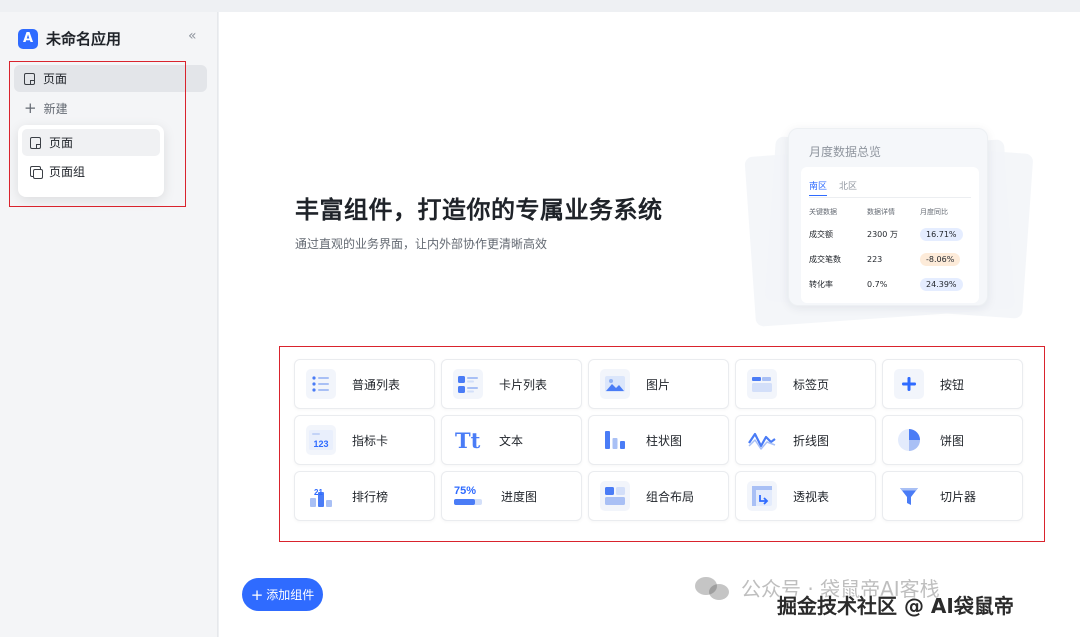 The image size is (1080, 637). What do you see at coordinates (823, 212) in the screenshot?
I see `preview-header: 关键数据` at bounding box center [823, 212].